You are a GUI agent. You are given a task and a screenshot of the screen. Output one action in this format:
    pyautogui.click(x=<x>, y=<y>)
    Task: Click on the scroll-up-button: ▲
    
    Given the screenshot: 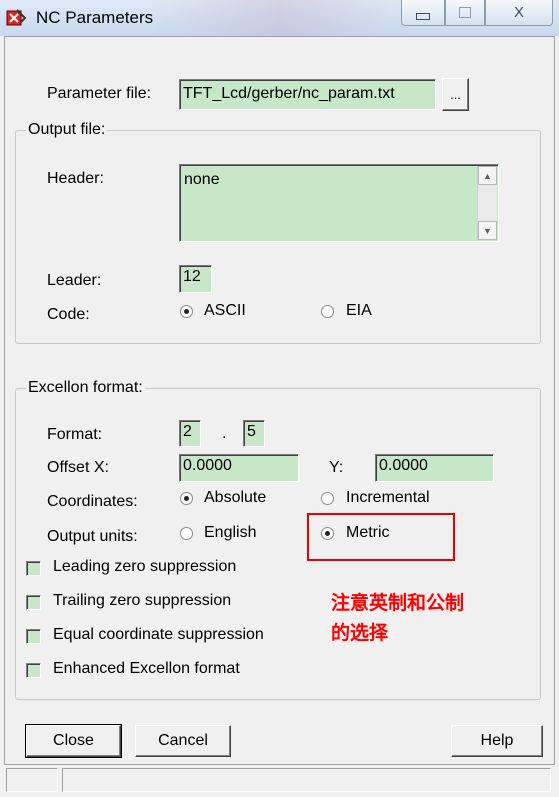 What is the action you would take?
    pyautogui.click(x=487, y=175)
    